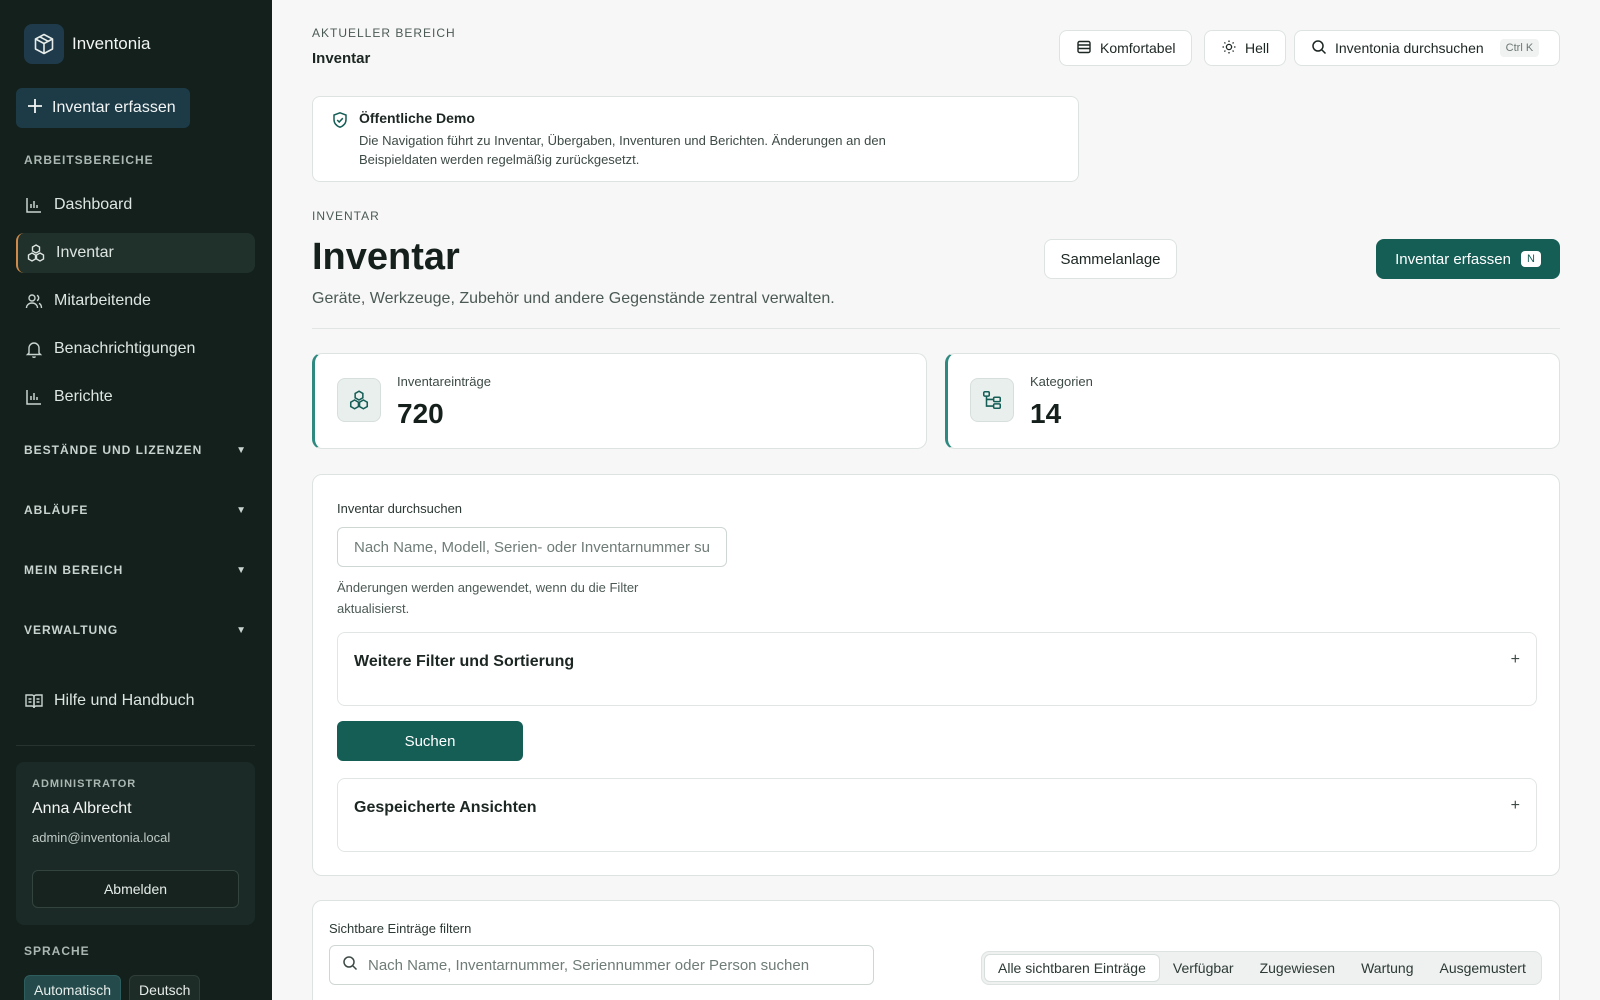  What do you see at coordinates (1530, 259) in the screenshot?
I see `create-shortcut: N` at bounding box center [1530, 259].